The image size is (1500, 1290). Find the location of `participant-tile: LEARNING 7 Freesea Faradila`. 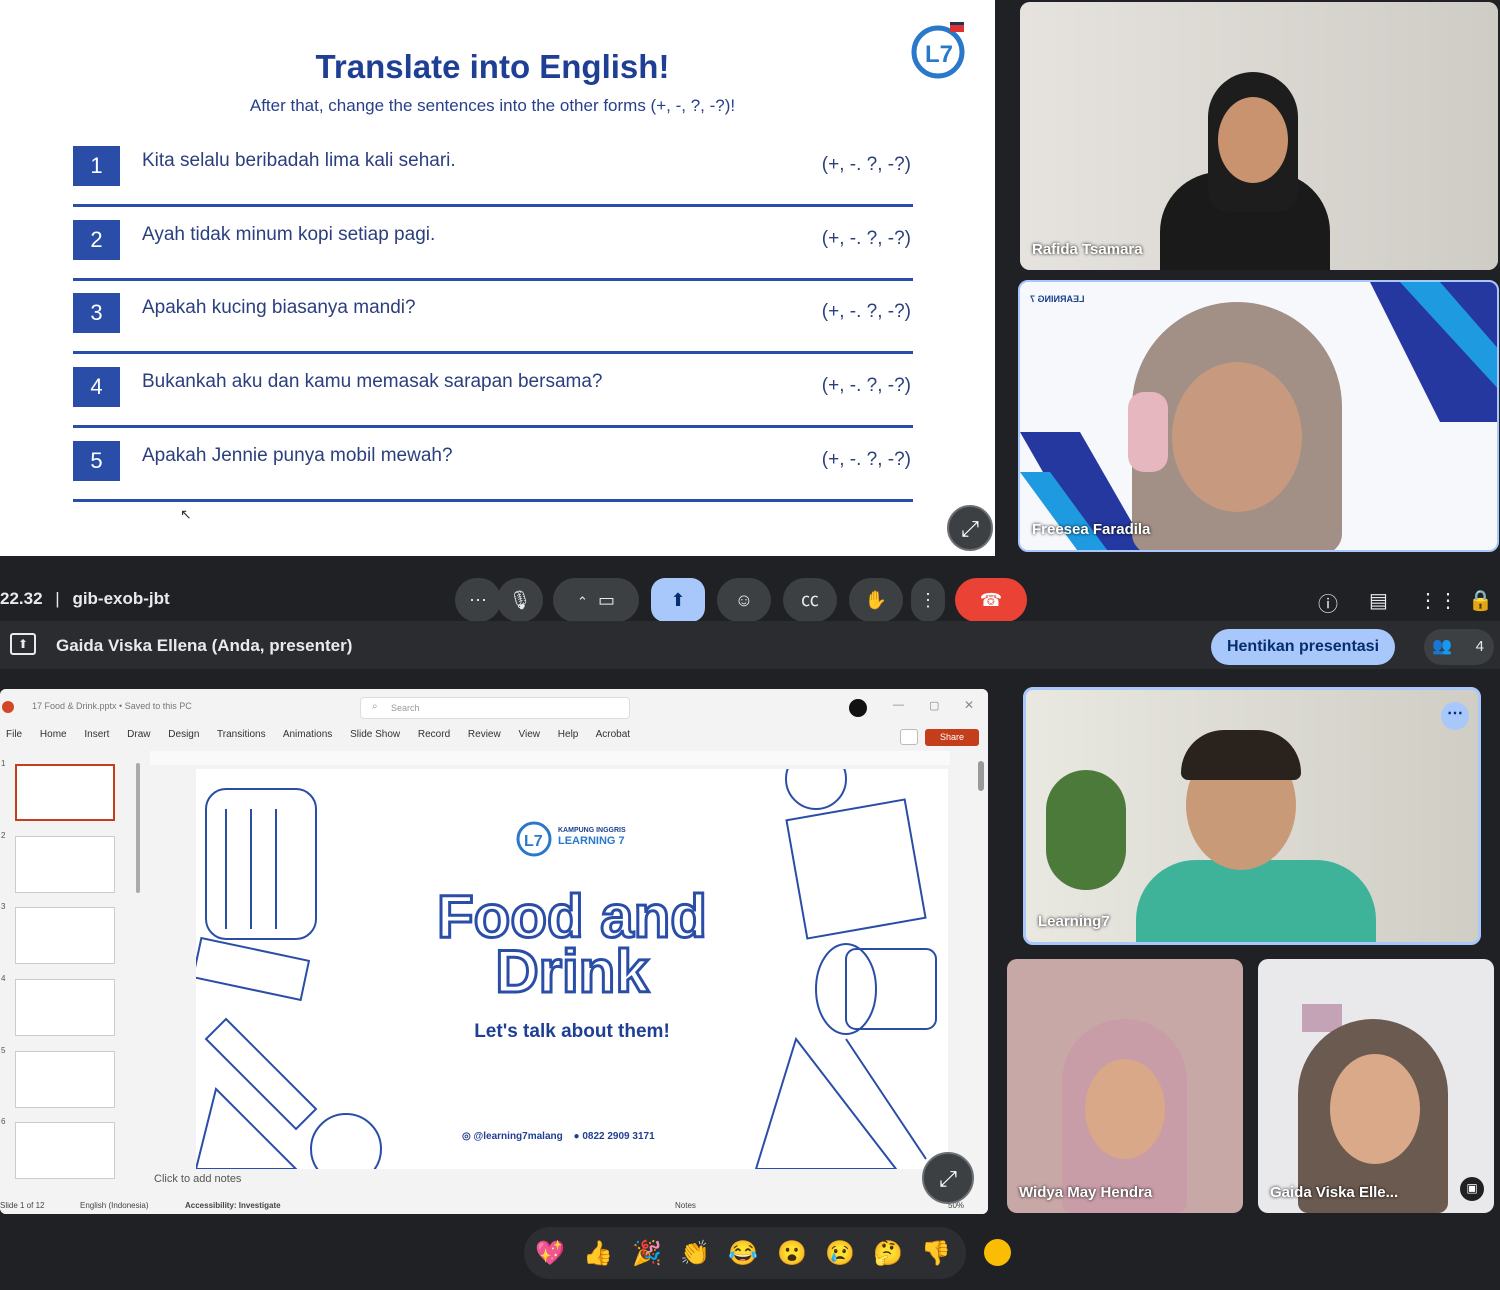

participant-tile: LEARNING 7 Freesea Faradila is located at coordinates (1258, 416).